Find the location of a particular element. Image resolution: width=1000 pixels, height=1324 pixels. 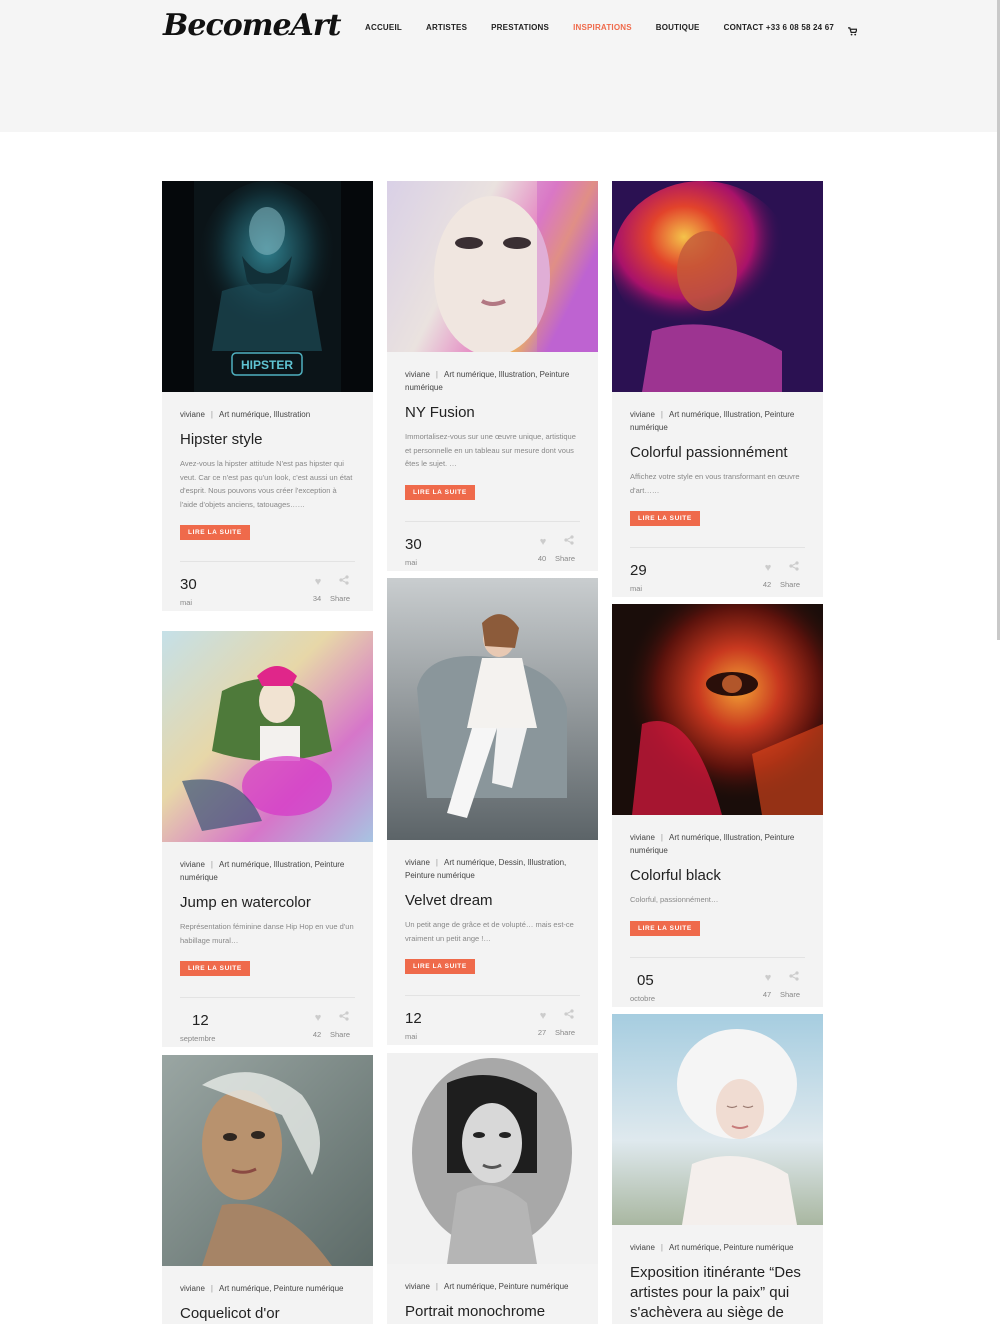

image-caption: HIPSTER is located at coordinates (267, 365).